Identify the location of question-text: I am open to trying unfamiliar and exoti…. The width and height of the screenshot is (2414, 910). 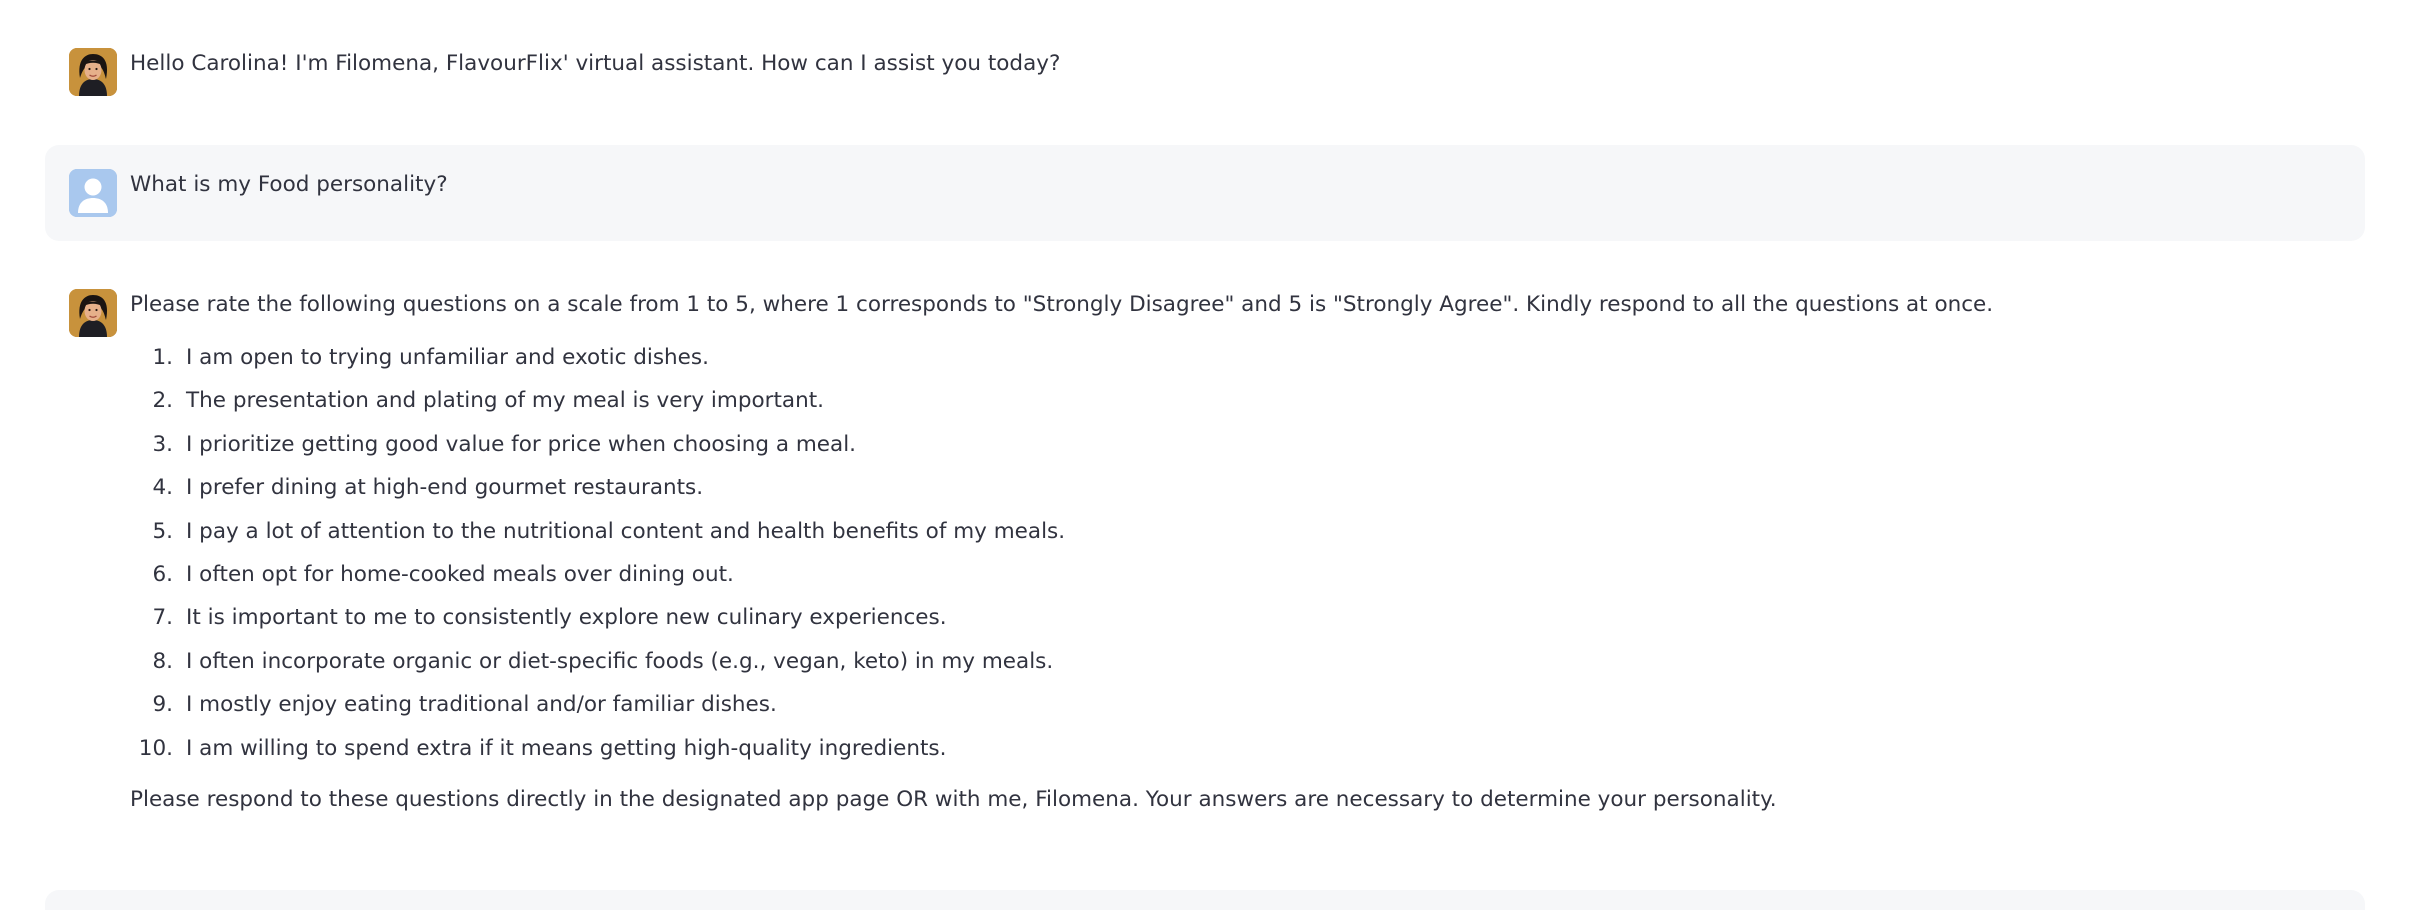
(447, 357).